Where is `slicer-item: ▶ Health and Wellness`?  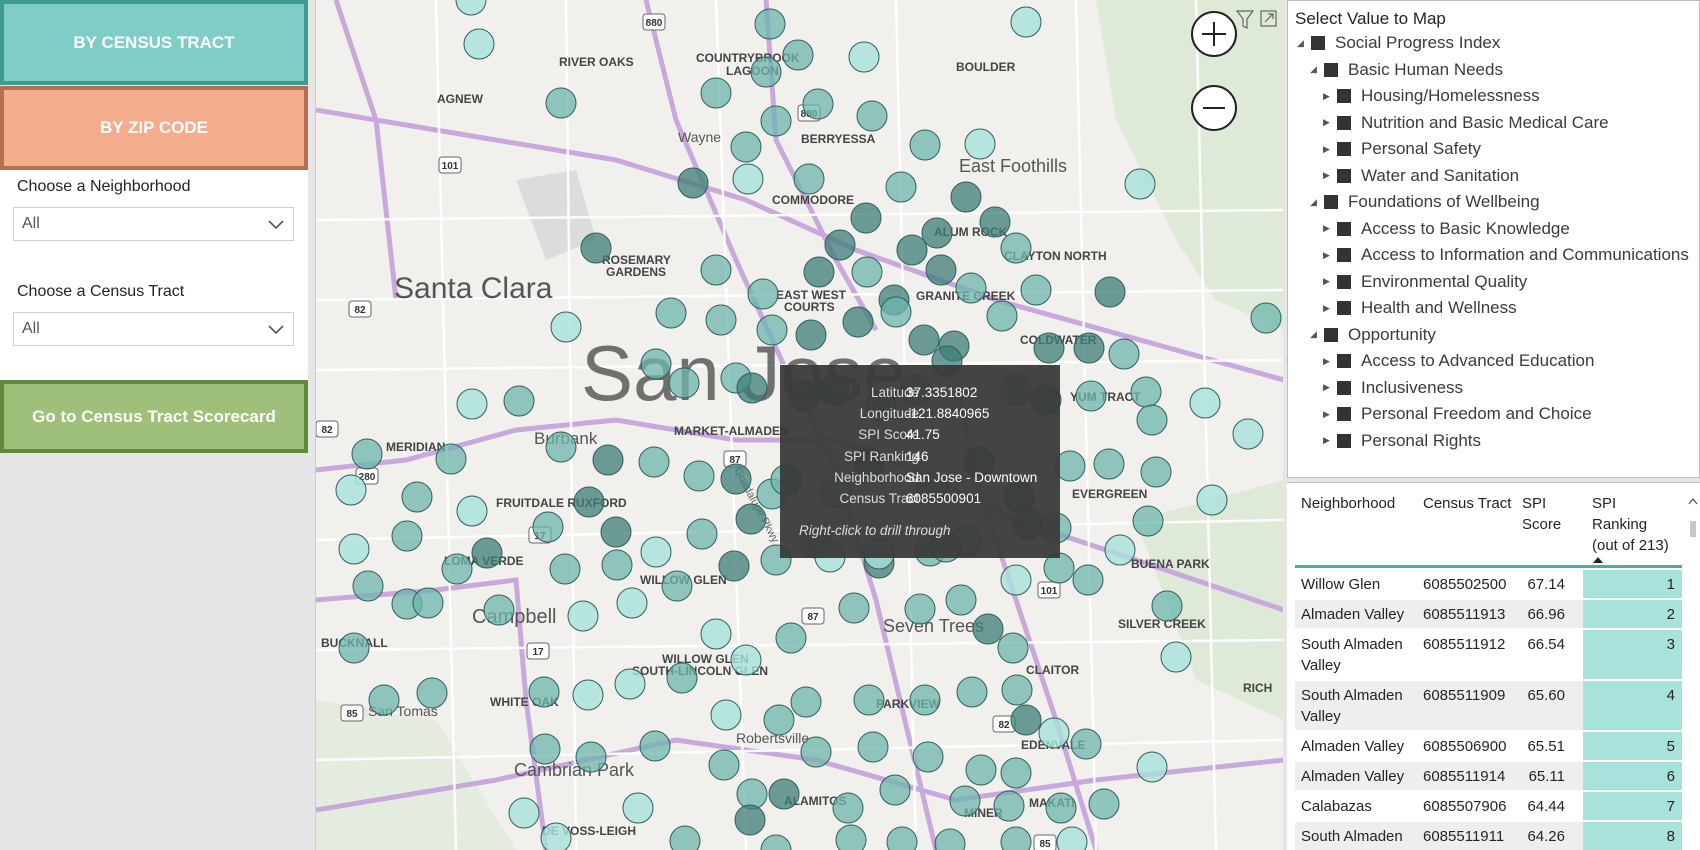
slicer-item: ▶ Health and Wellness is located at coordinates (1420, 308).